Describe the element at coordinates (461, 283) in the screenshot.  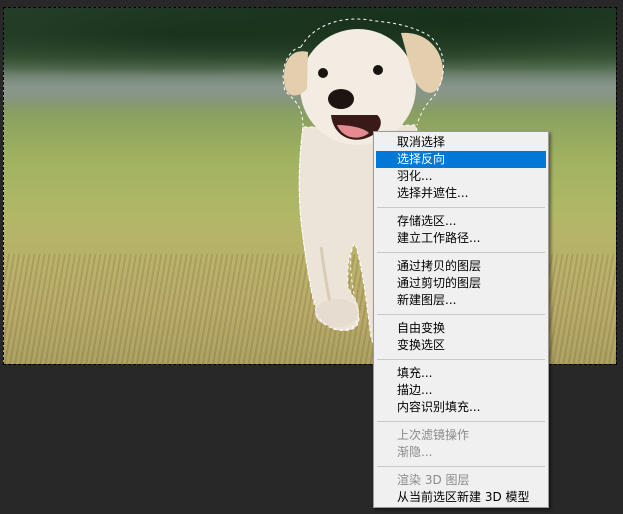
I see `menu-item-layer-via-cut: 通过剪切的图层` at that location.